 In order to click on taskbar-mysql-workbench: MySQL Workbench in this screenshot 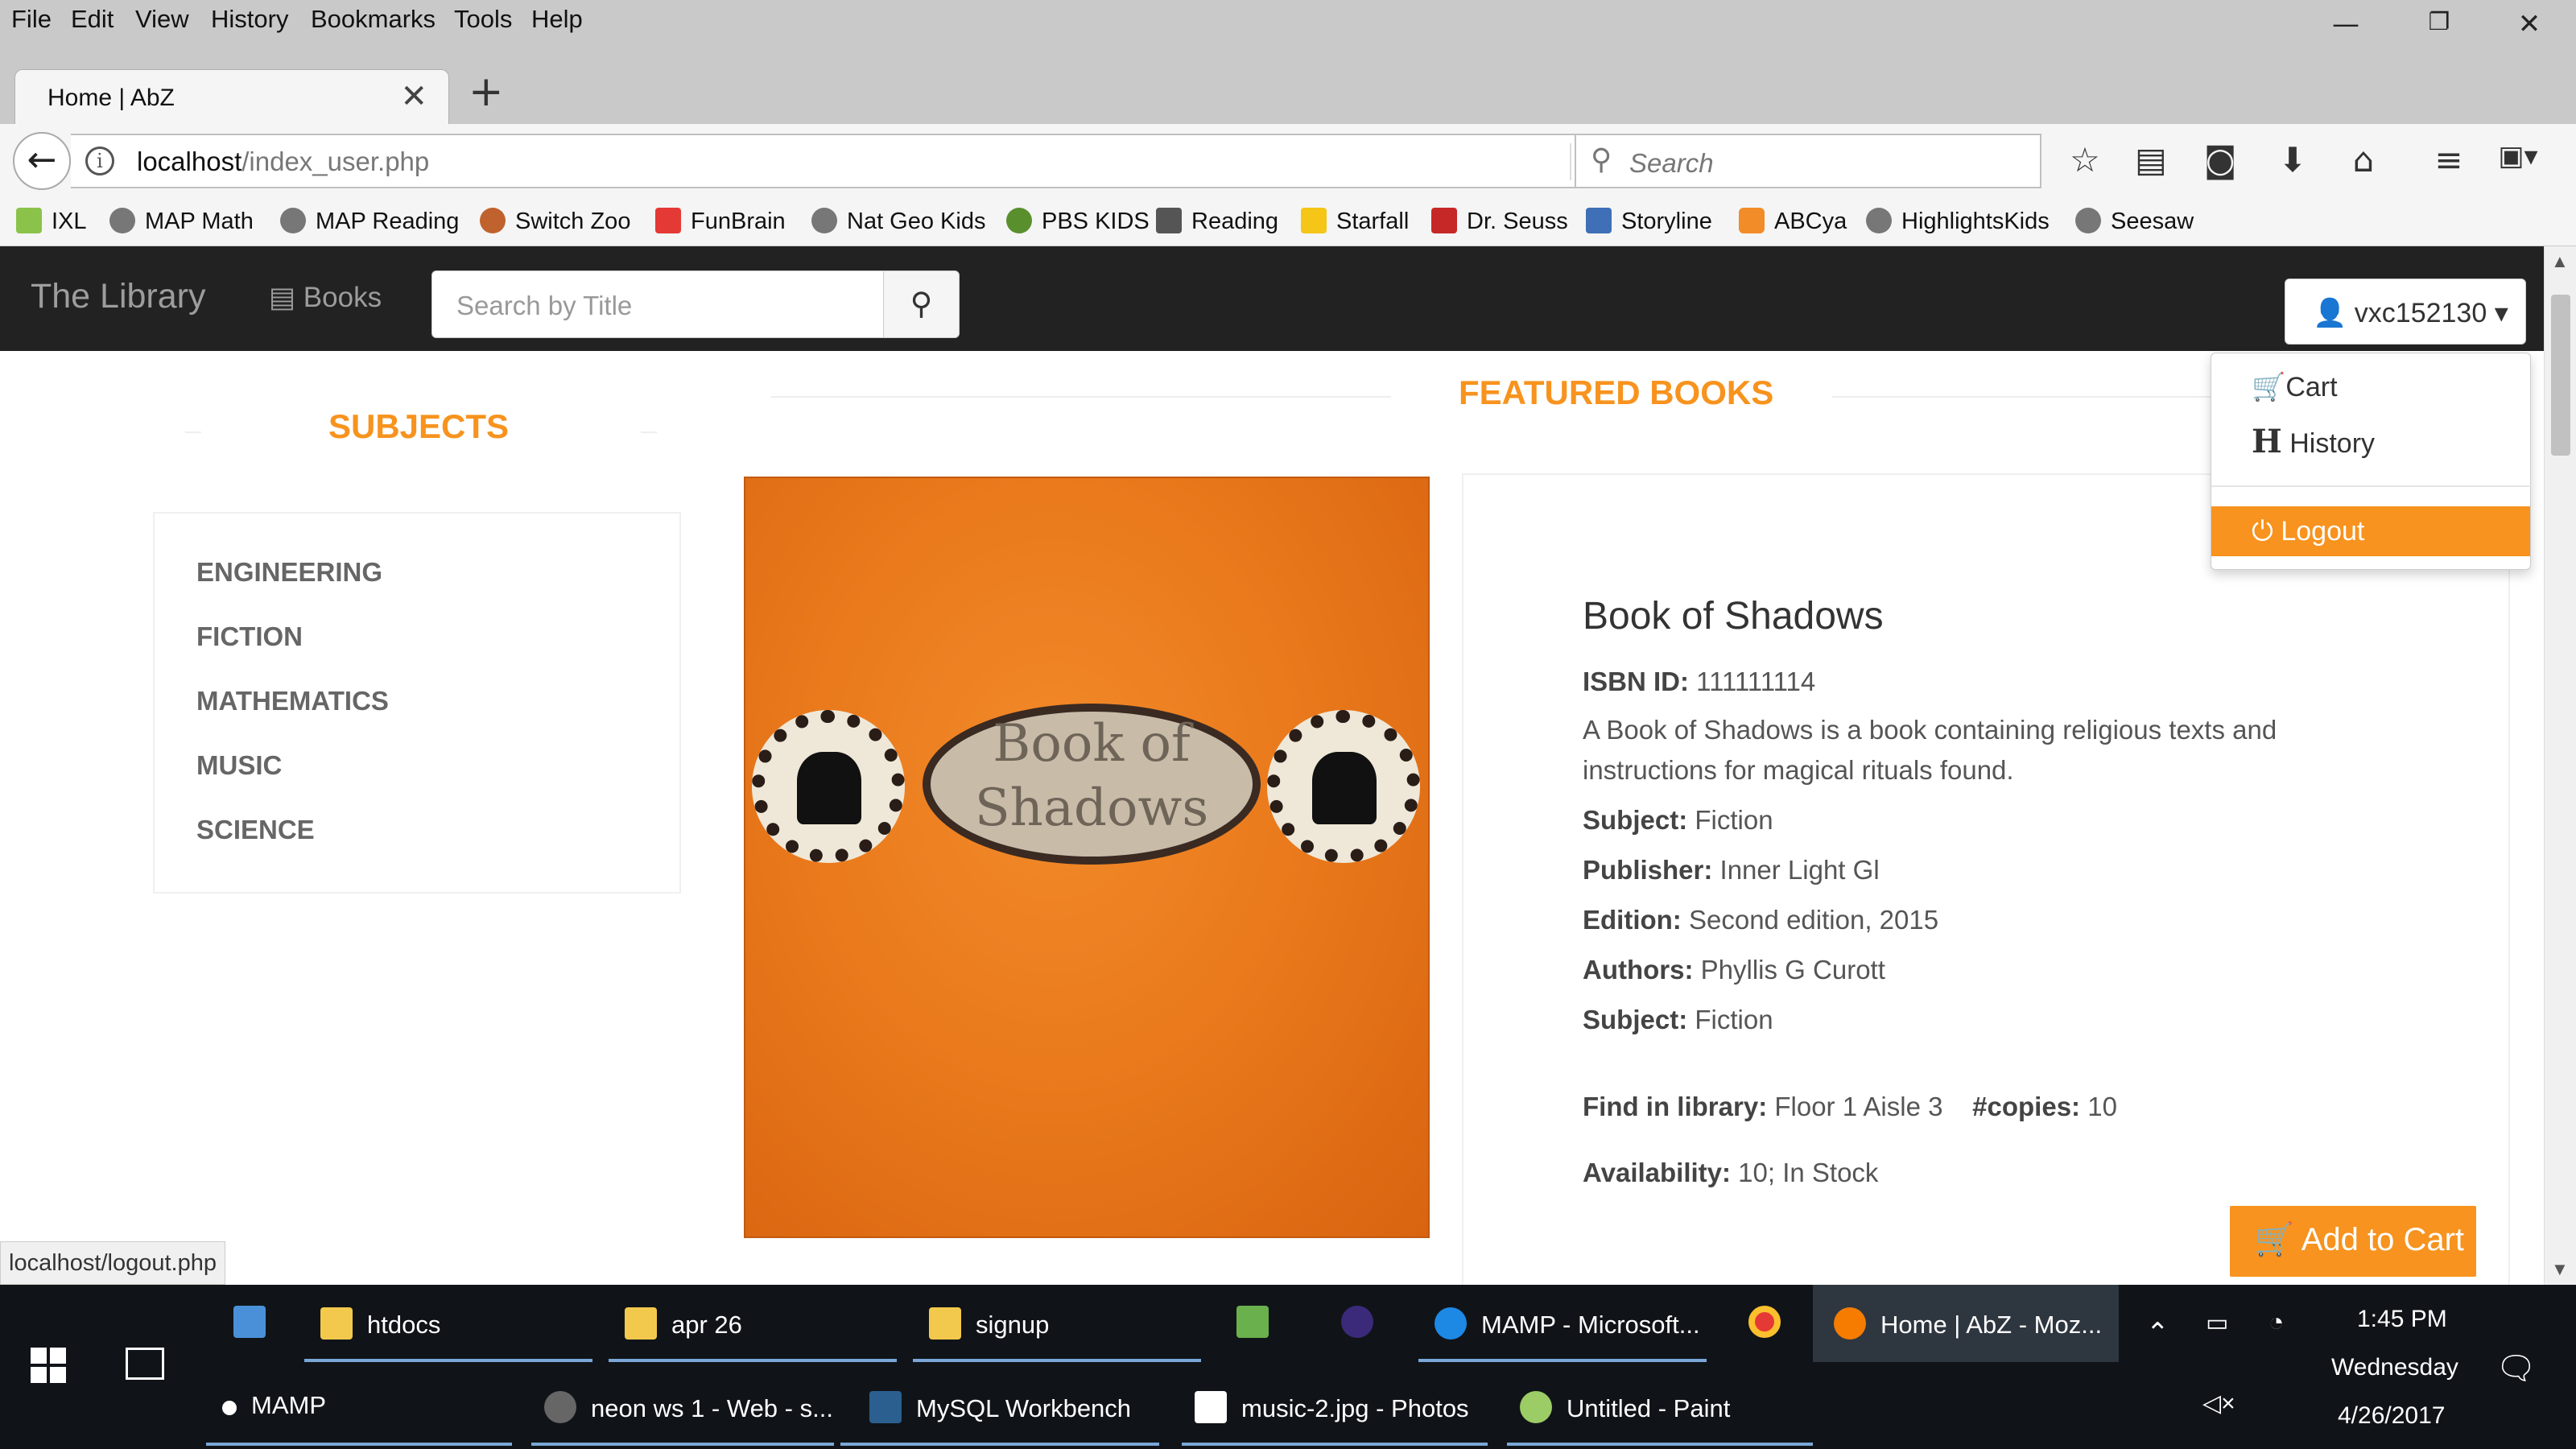, I will do `click(1000, 1407)`.